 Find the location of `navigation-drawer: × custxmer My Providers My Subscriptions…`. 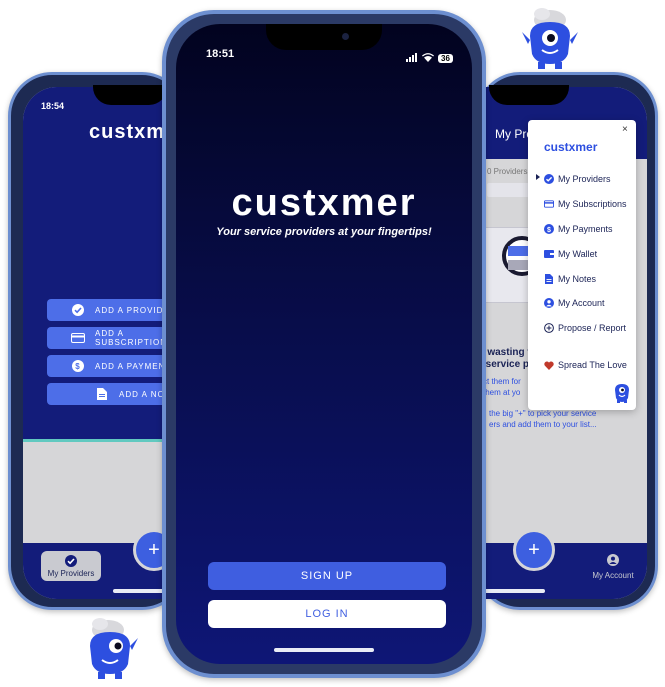

navigation-drawer: × custxmer My Providers My Subscriptions… is located at coordinates (582, 265).